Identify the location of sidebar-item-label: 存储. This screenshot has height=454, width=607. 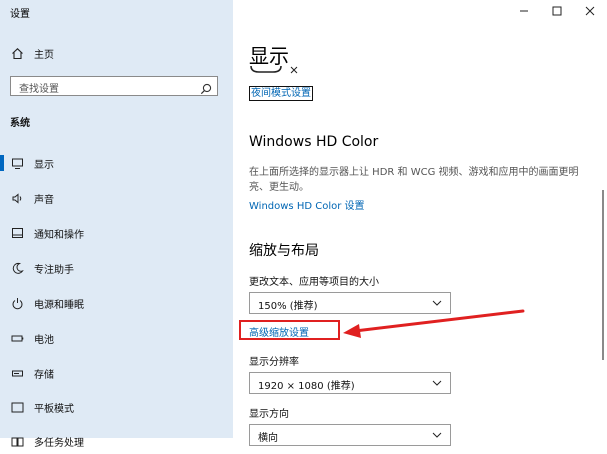
(44, 375).